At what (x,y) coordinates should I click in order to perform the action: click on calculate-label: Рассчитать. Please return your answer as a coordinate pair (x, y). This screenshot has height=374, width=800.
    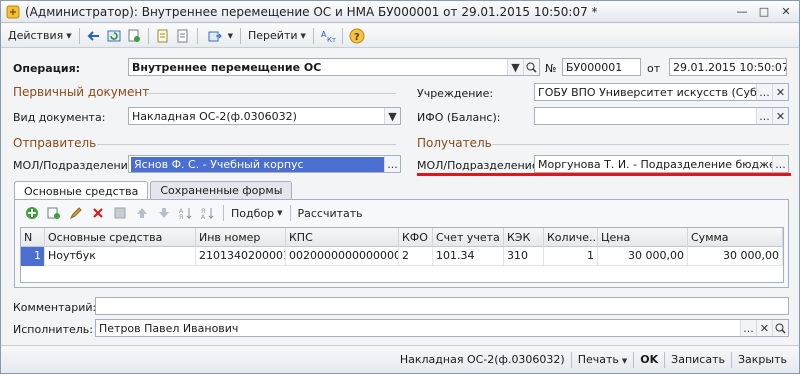
    Looking at the image, I should click on (330, 213).